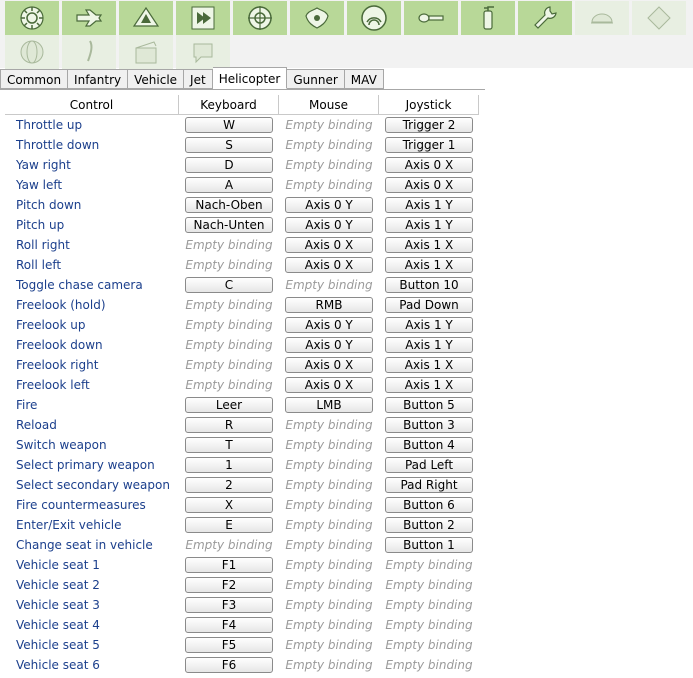 This screenshot has height=678, width=693. I want to click on tb-diamond, so click(659, 18).